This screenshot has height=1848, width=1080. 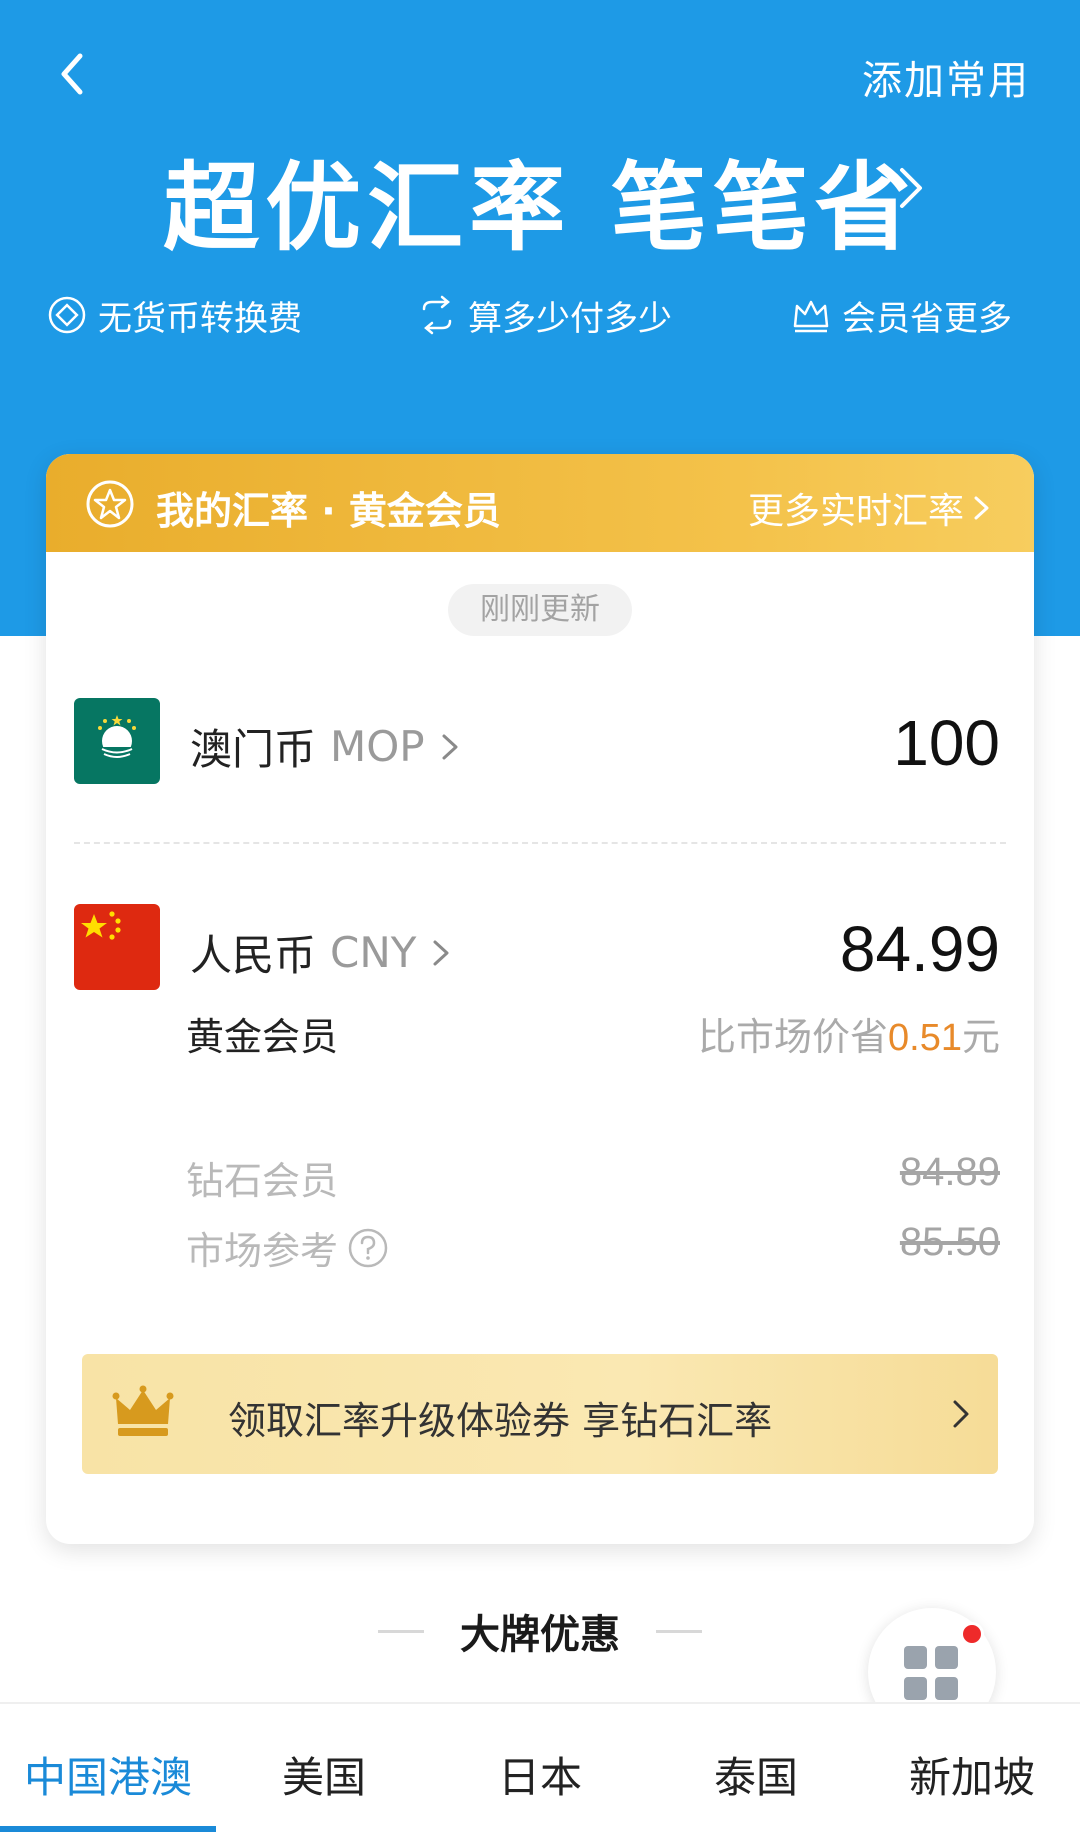 What do you see at coordinates (143, 1413) in the screenshot?
I see `crown-icon` at bounding box center [143, 1413].